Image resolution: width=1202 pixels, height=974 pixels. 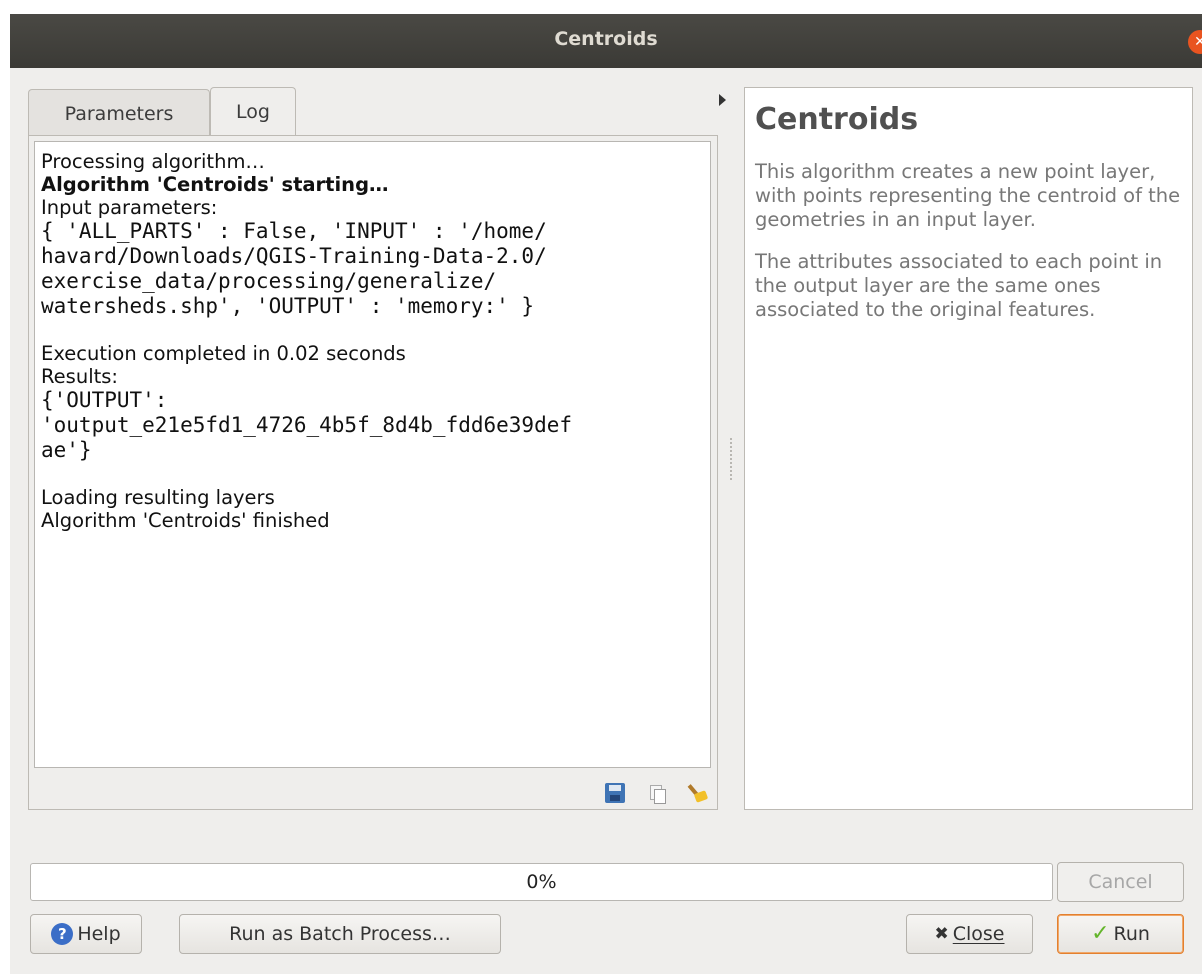 I want to click on close-icon: ✕, so click(x=1195, y=42).